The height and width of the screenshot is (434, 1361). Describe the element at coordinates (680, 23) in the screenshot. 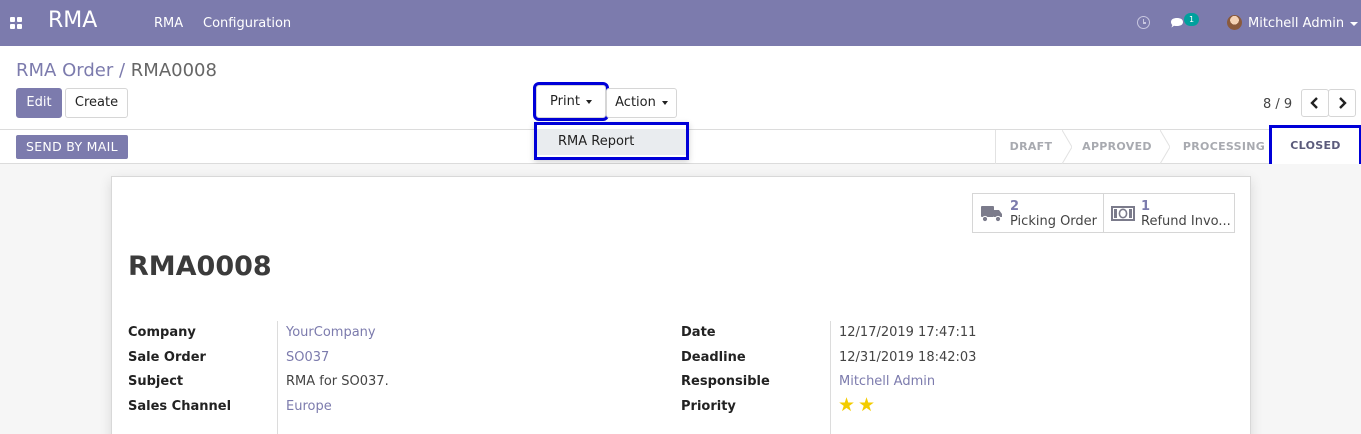

I see `top-navbar: RMA RMA Configuration 1 Mitchell Admin` at that location.